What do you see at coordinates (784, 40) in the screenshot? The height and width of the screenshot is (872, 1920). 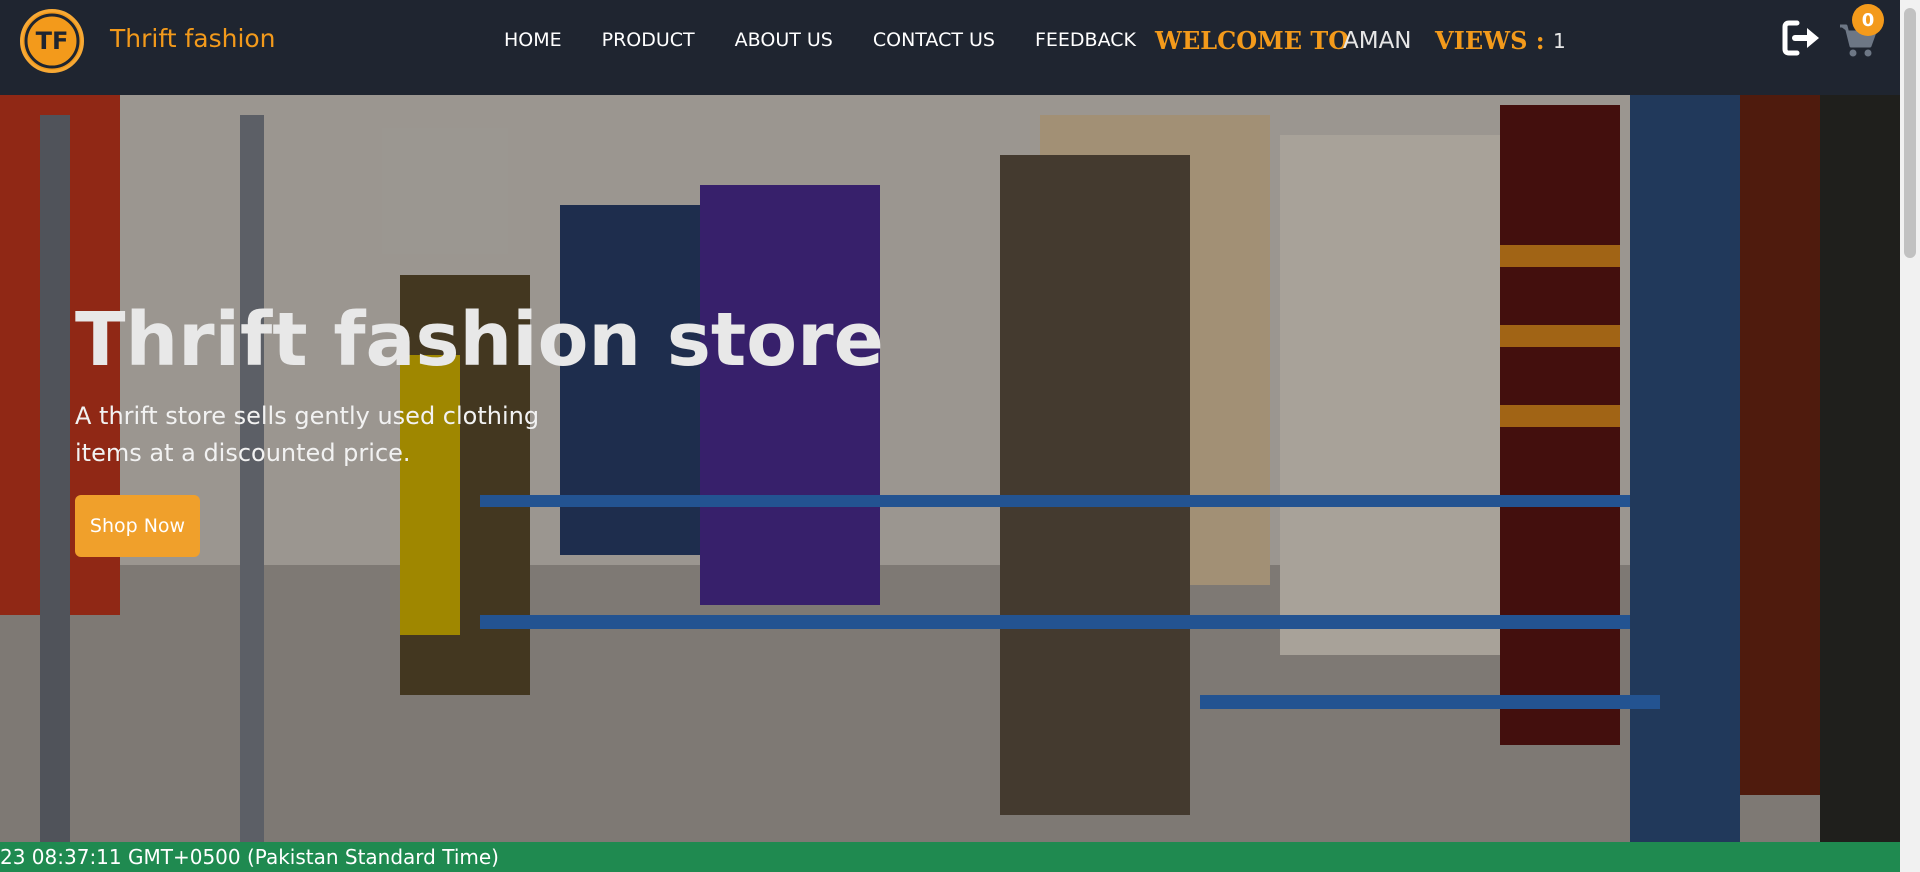 I see `nav-about-us: ABOUT US` at bounding box center [784, 40].